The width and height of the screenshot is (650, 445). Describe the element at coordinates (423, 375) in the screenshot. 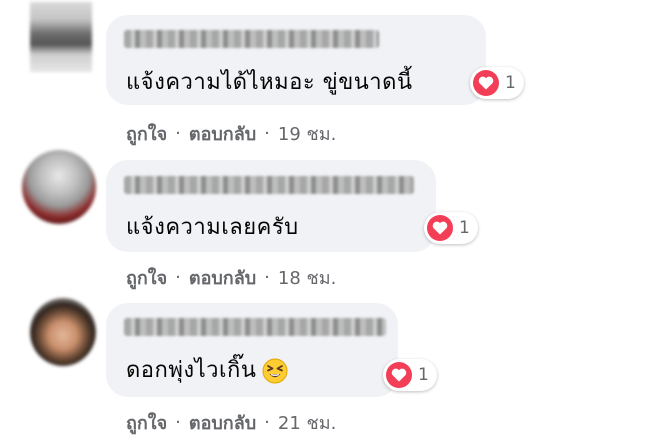

I see `reaction-count: 1` at that location.